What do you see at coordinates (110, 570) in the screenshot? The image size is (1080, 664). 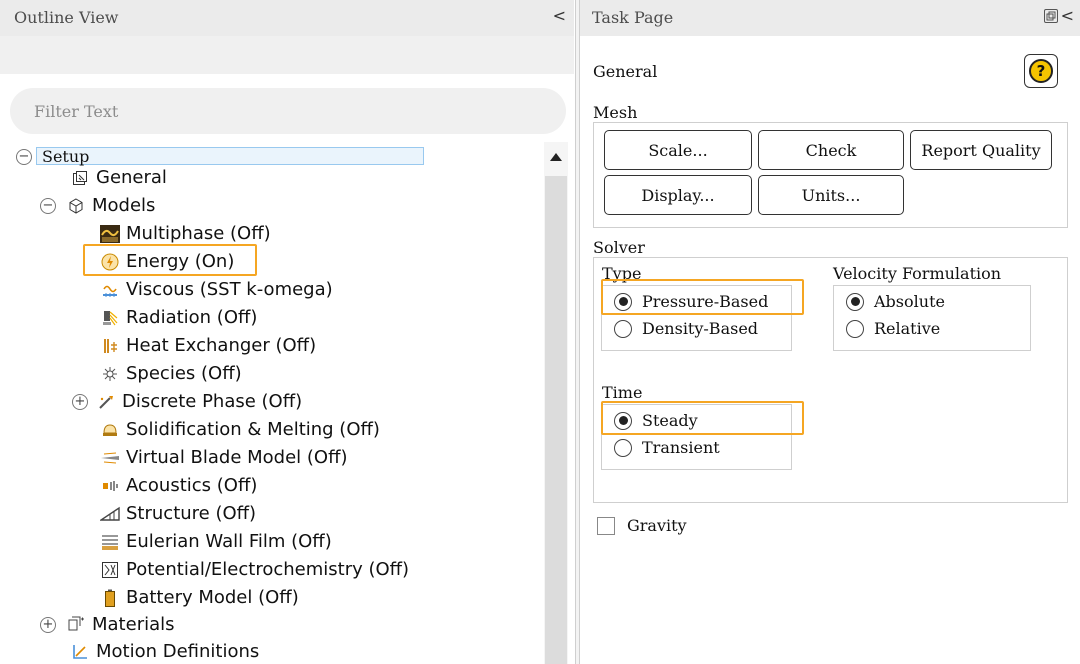 I see `potential-icon` at bounding box center [110, 570].